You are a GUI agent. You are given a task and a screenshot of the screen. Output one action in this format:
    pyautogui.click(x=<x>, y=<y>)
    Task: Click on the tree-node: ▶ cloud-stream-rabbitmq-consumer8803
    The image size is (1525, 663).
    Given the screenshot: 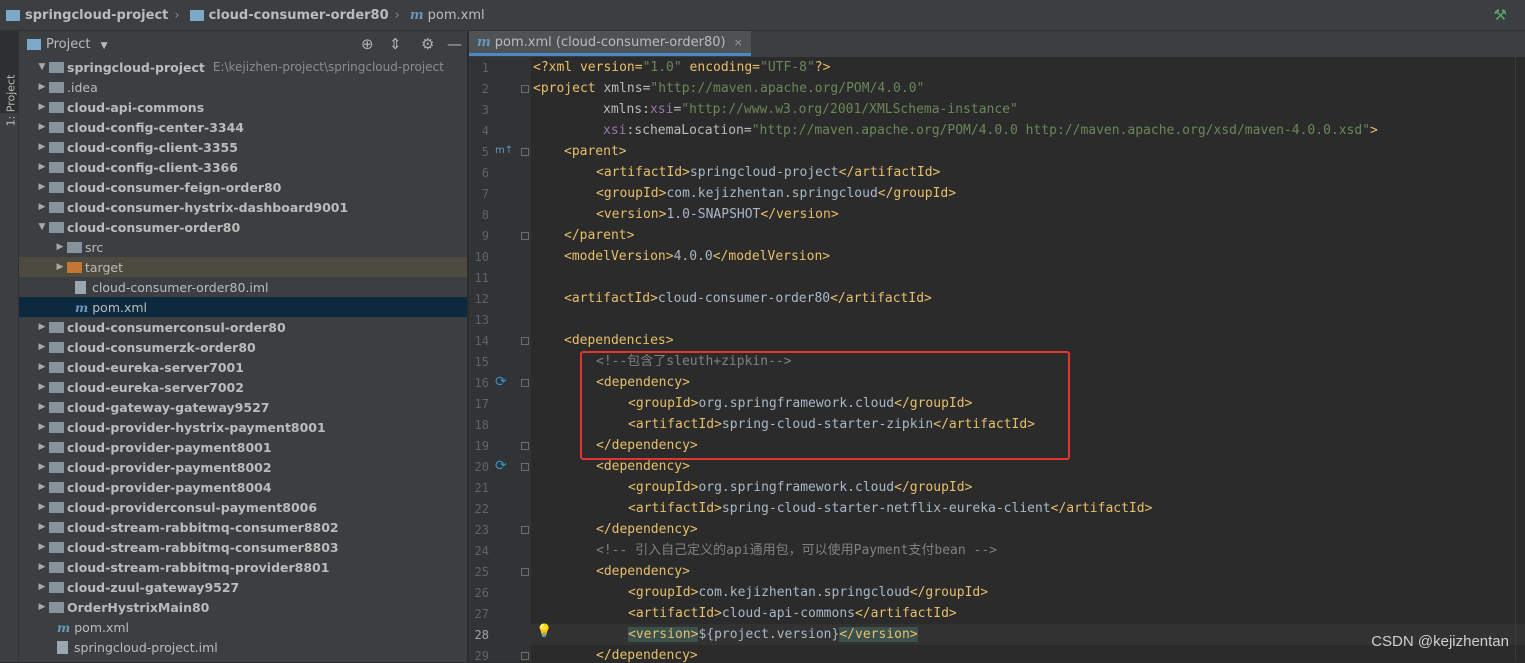 What is the action you would take?
    pyautogui.click(x=243, y=547)
    